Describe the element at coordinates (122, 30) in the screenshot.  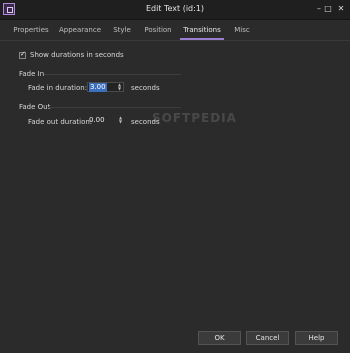
I see `tab-style: Style` at that location.